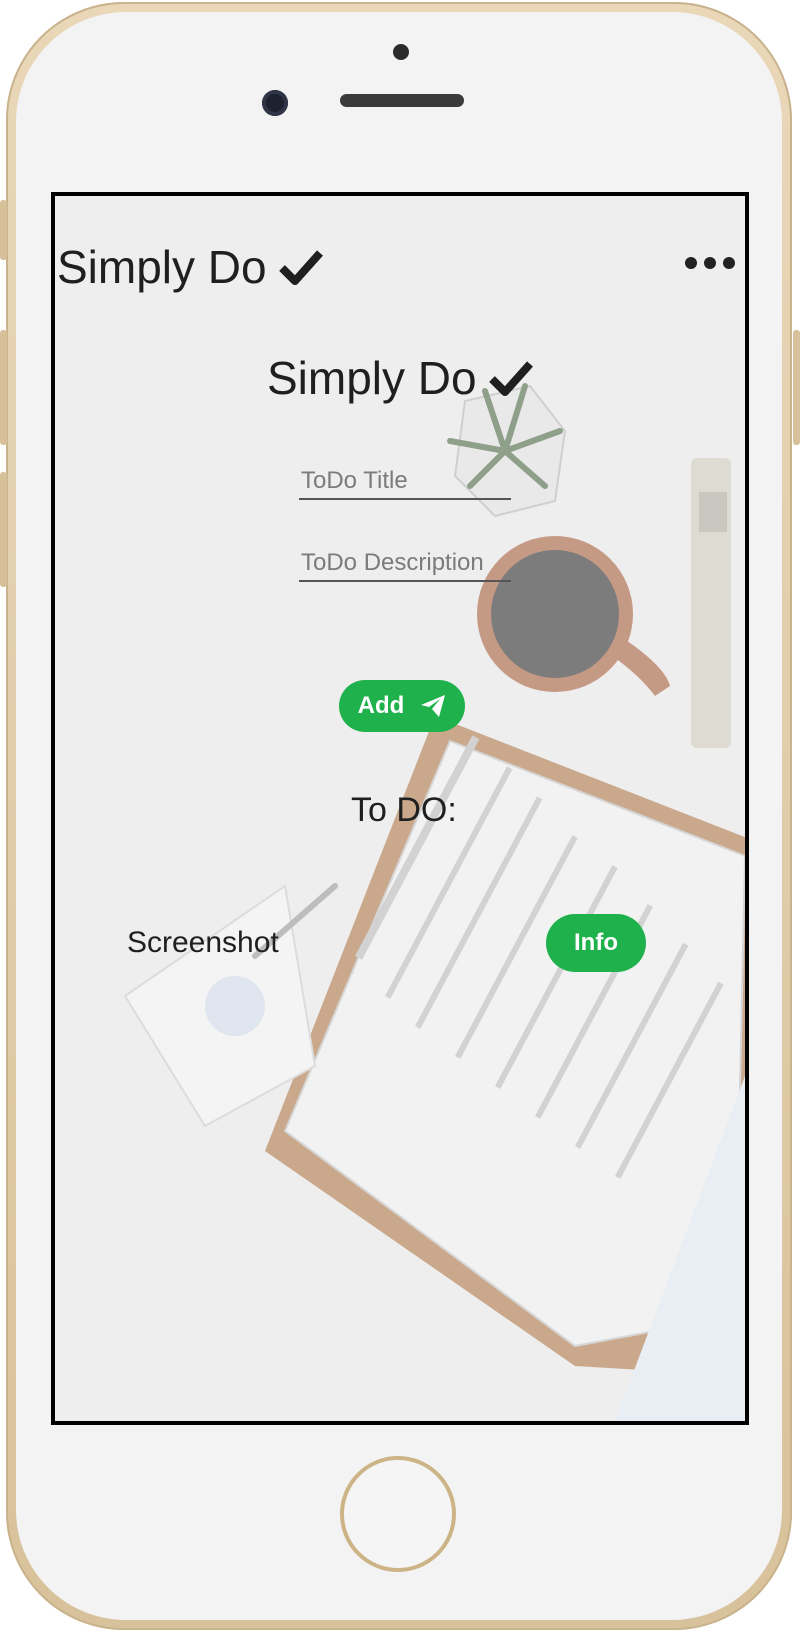 The height and width of the screenshot is (1635, 800). I want to click on earpiece-speaker, so click(402, 100).